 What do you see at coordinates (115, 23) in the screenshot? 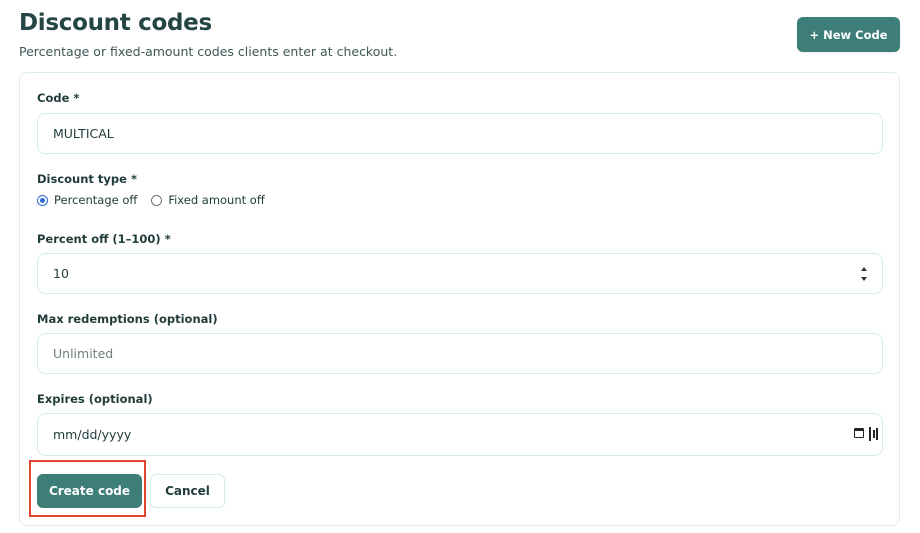
I see `page-title: Discount codes` at bounding box center [115, 23].